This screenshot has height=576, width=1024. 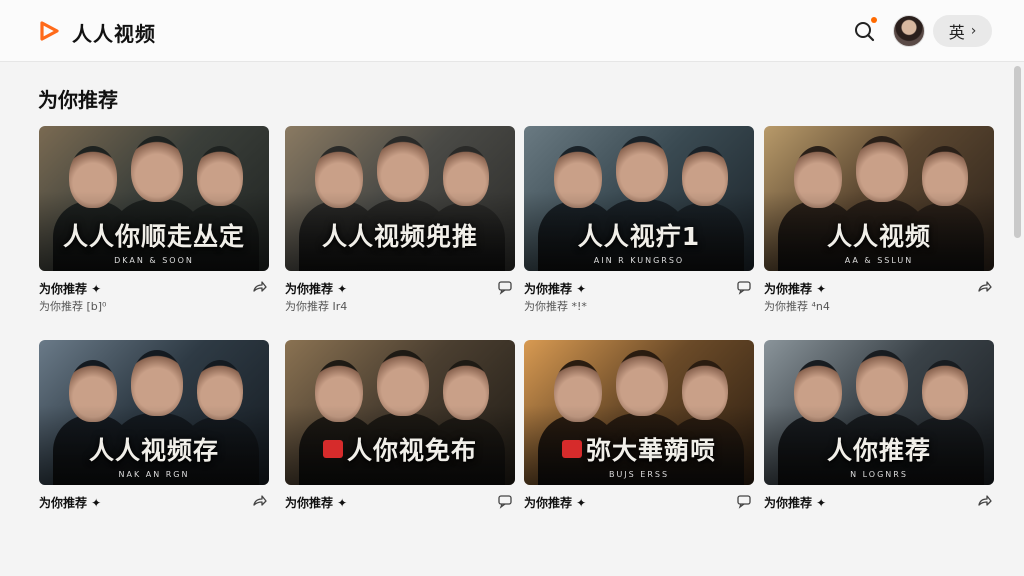 I want to click on thumbnail-title: 人你推荐, so click(x=879, y=449).